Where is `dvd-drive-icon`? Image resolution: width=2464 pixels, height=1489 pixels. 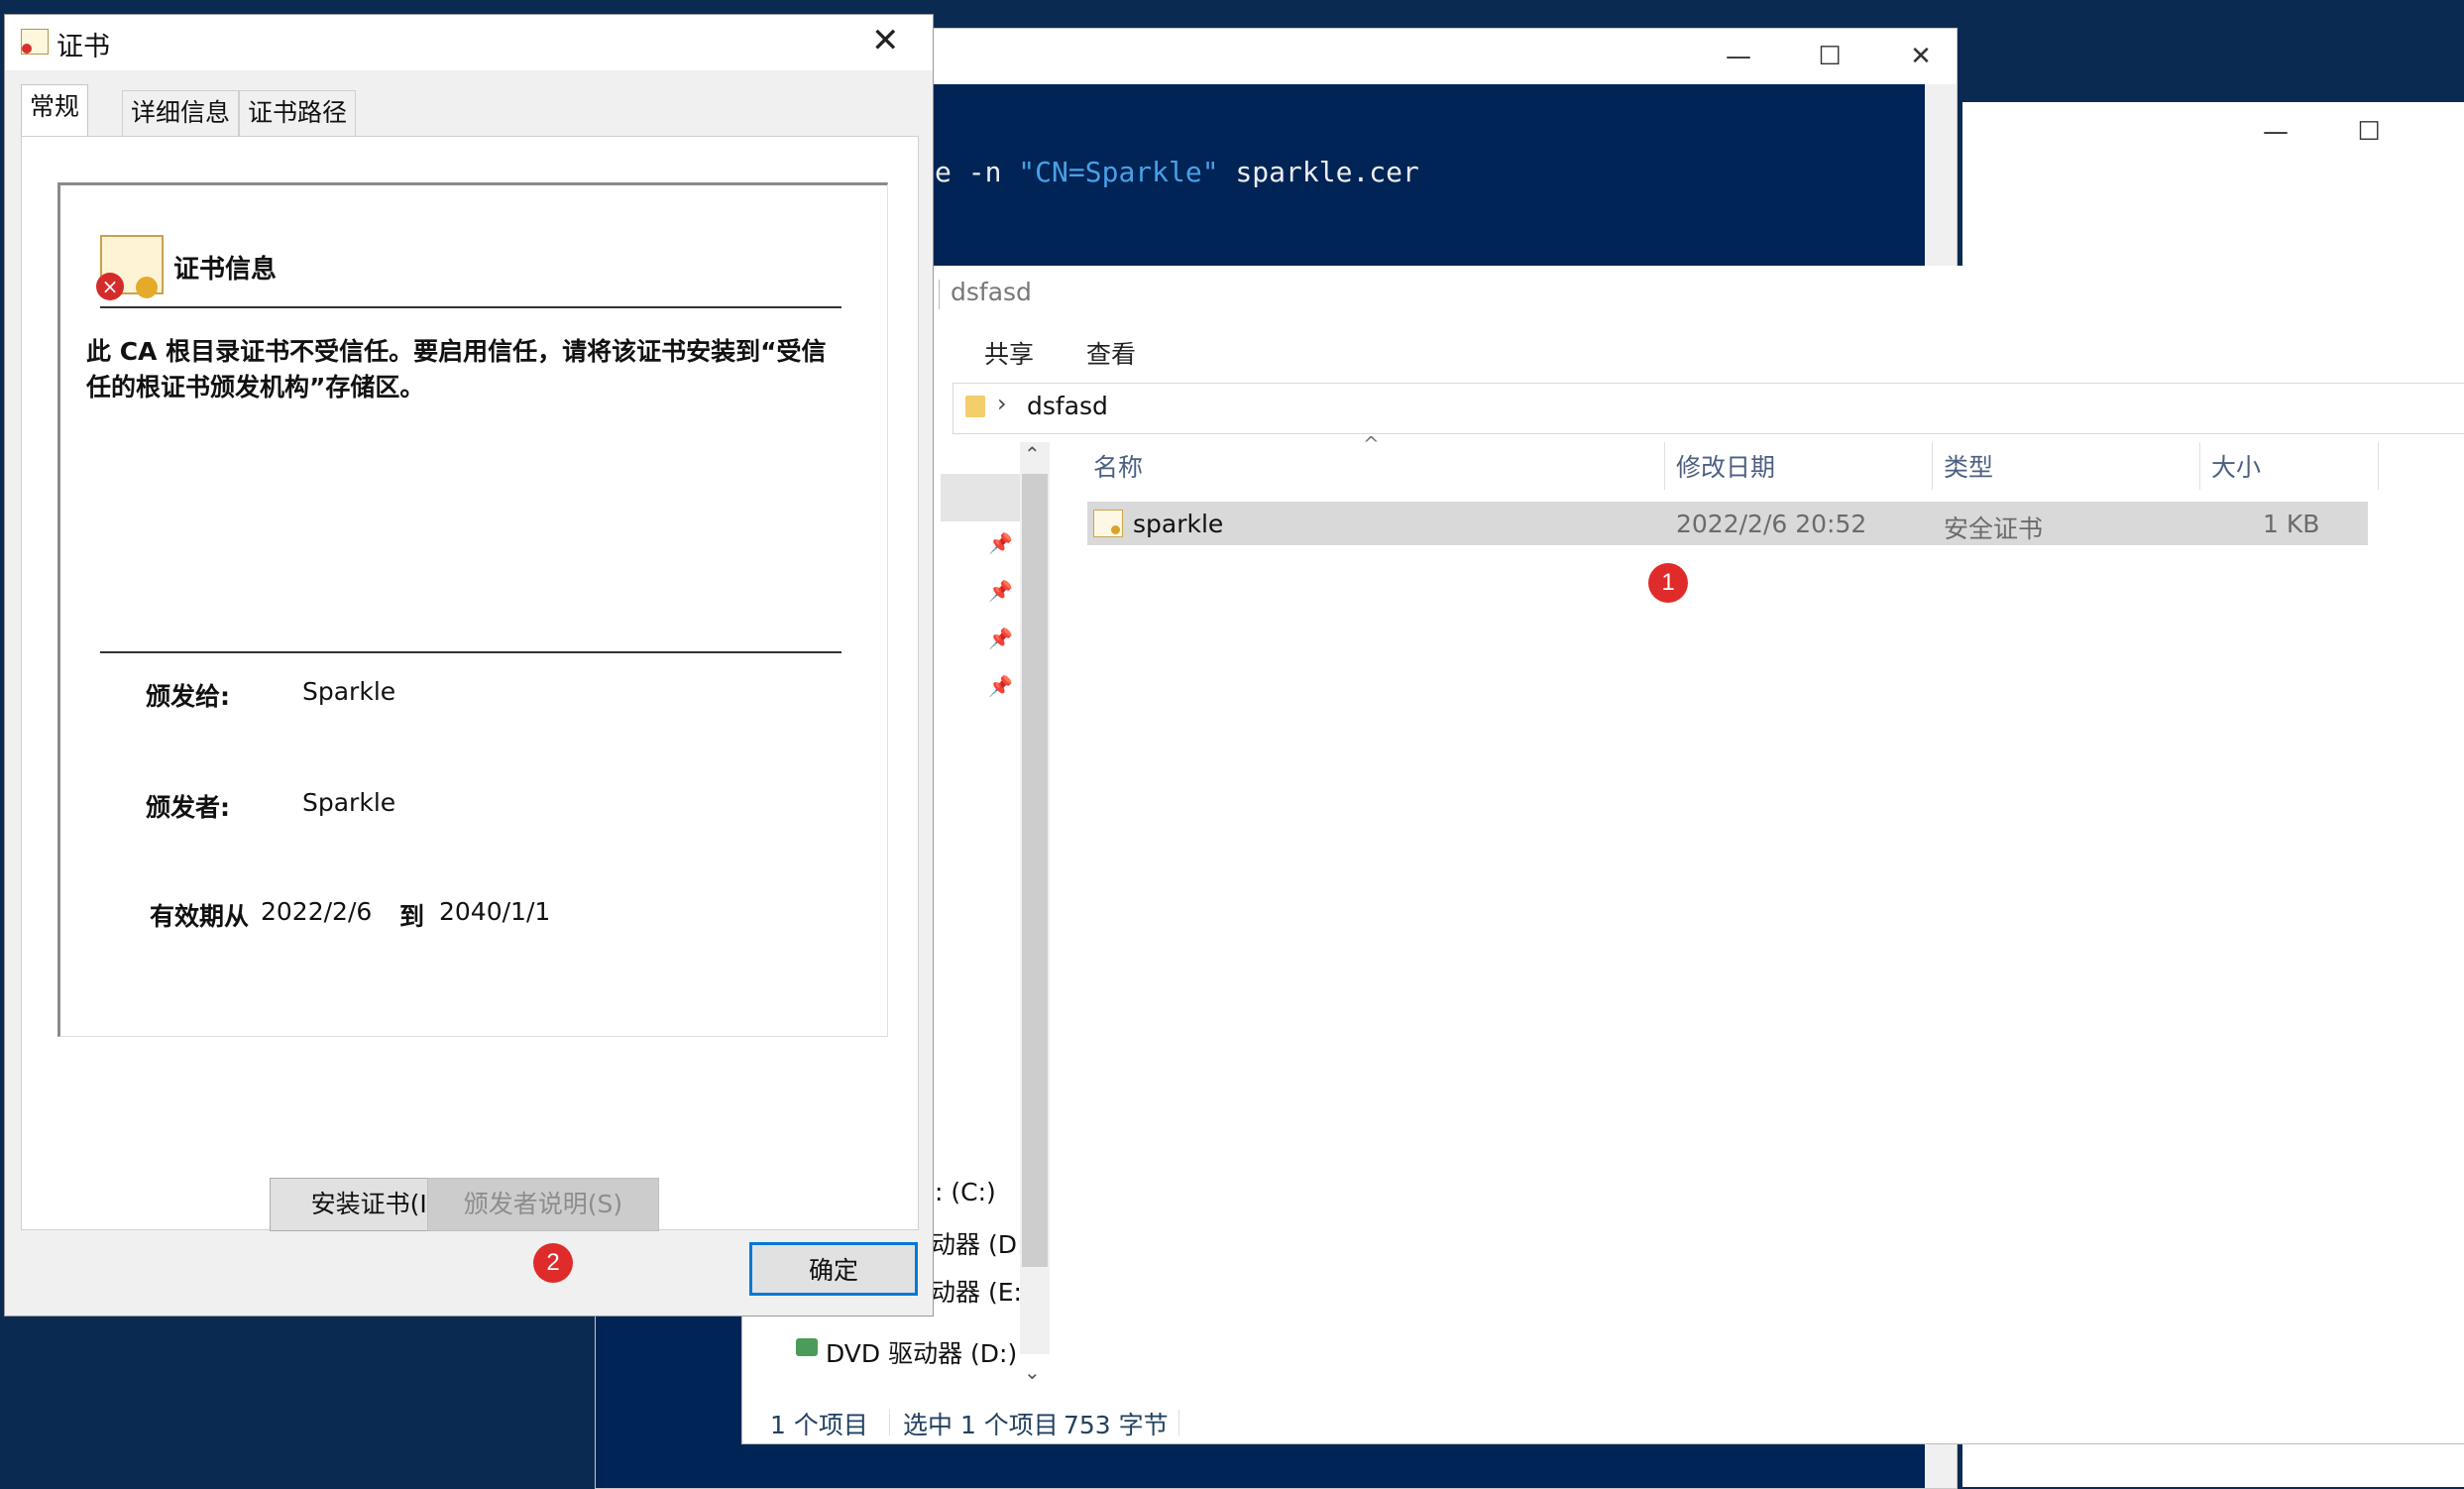 dvd-drive-icon is located at coordinates (807, 1347).